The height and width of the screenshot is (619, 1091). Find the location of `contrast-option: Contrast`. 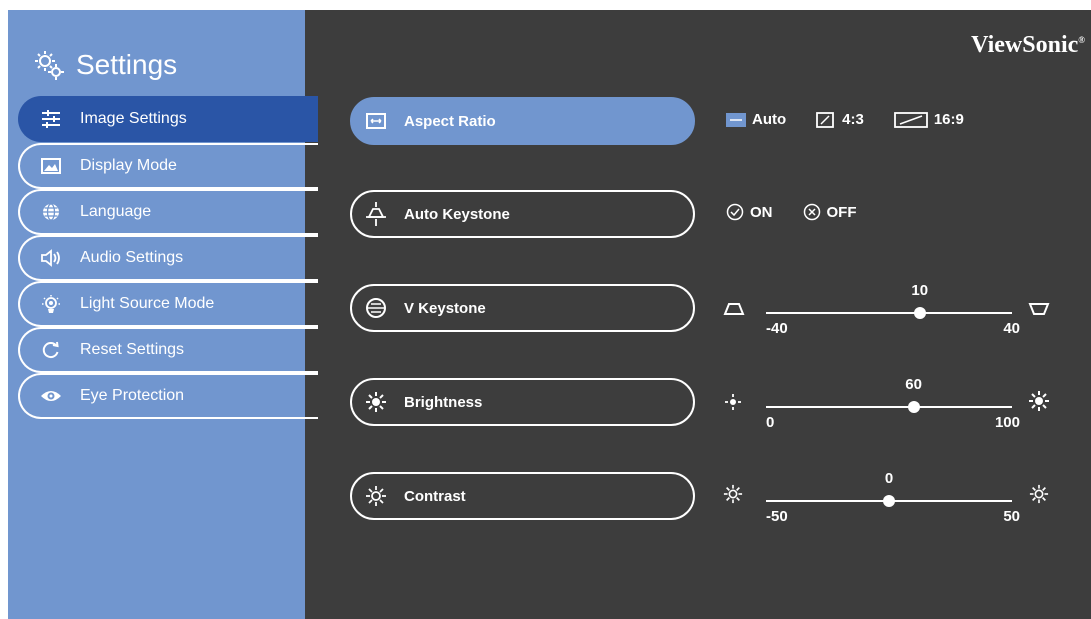

contrast-option: Contrast is located at coordinates (522, 496).